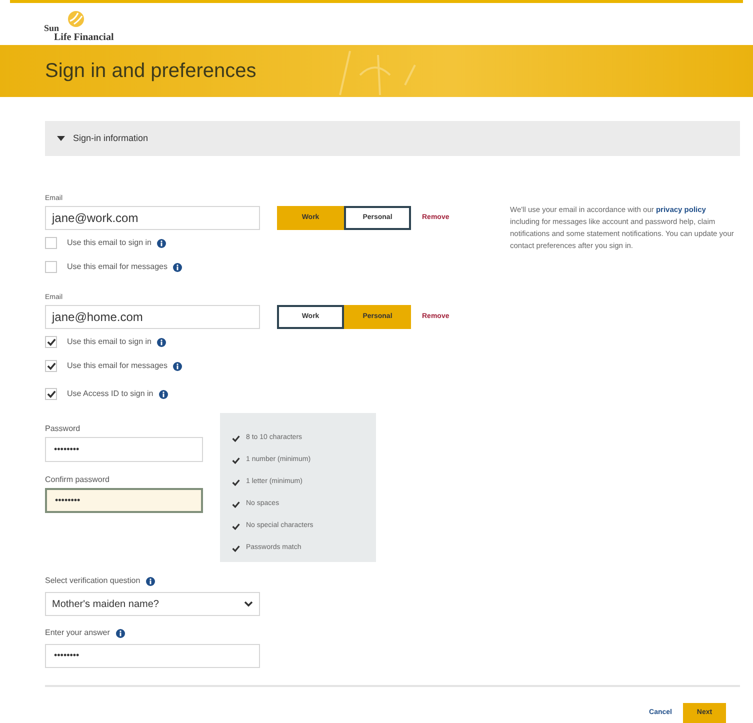 Image resolution: width=753 pixels, height=723 pixels. I want to click on question-select: Mother's maiden name?, so click(152, 604).